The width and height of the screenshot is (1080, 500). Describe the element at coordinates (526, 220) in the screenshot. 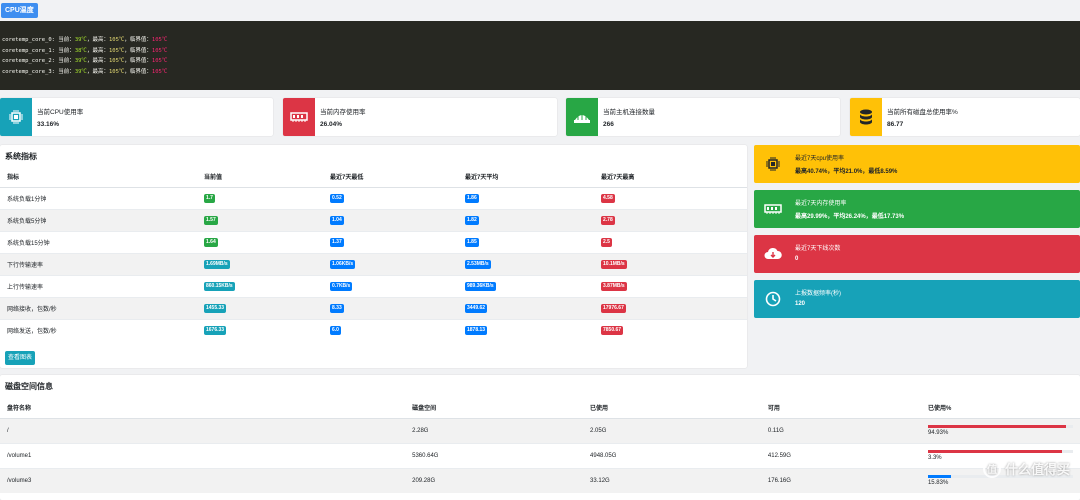

I see `table-cell: 1.82` at that location.